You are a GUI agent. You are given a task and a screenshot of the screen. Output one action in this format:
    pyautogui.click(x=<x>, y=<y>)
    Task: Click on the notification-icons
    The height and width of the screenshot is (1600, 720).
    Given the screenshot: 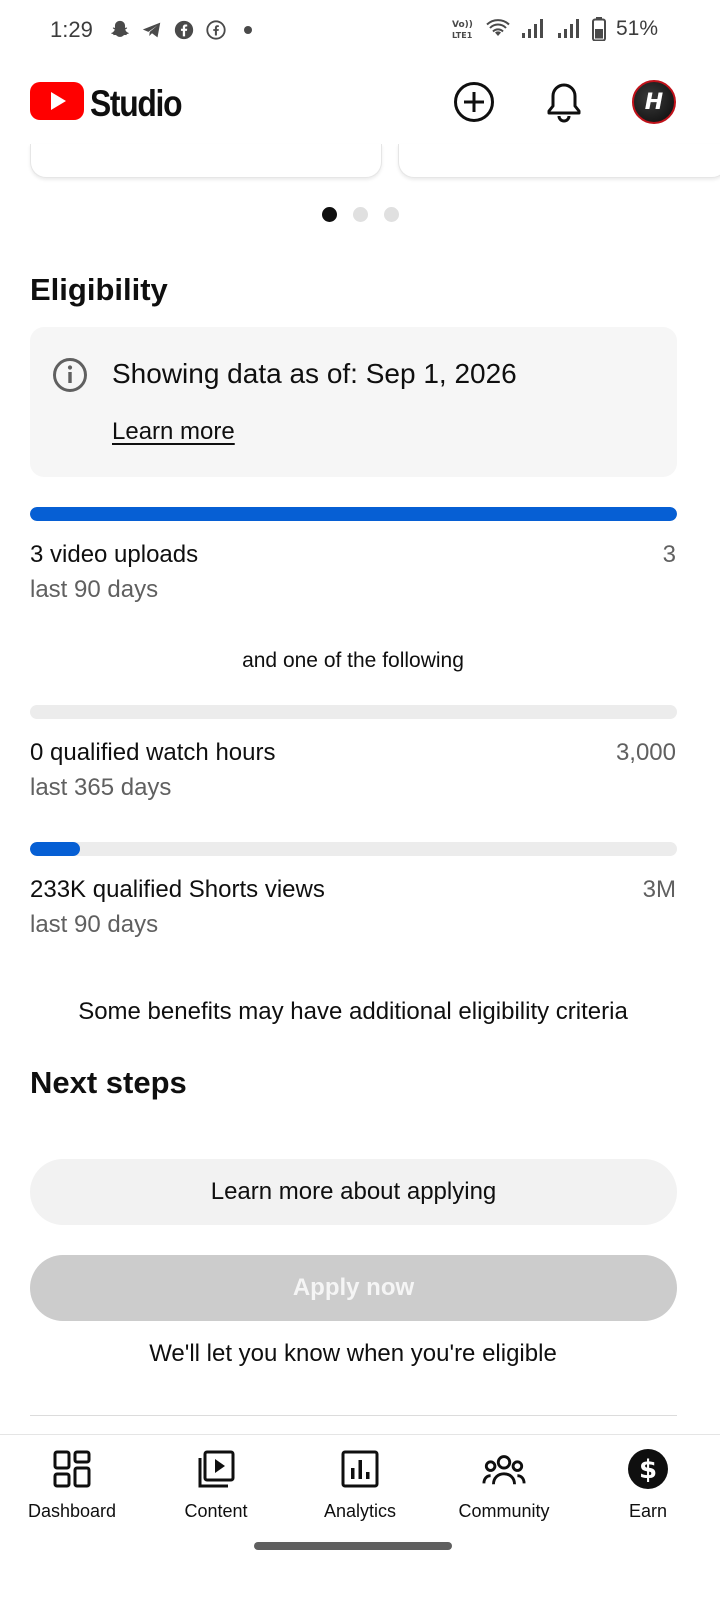 What is the action you would take?
    pyautogui.click(x=184, y=30)
    